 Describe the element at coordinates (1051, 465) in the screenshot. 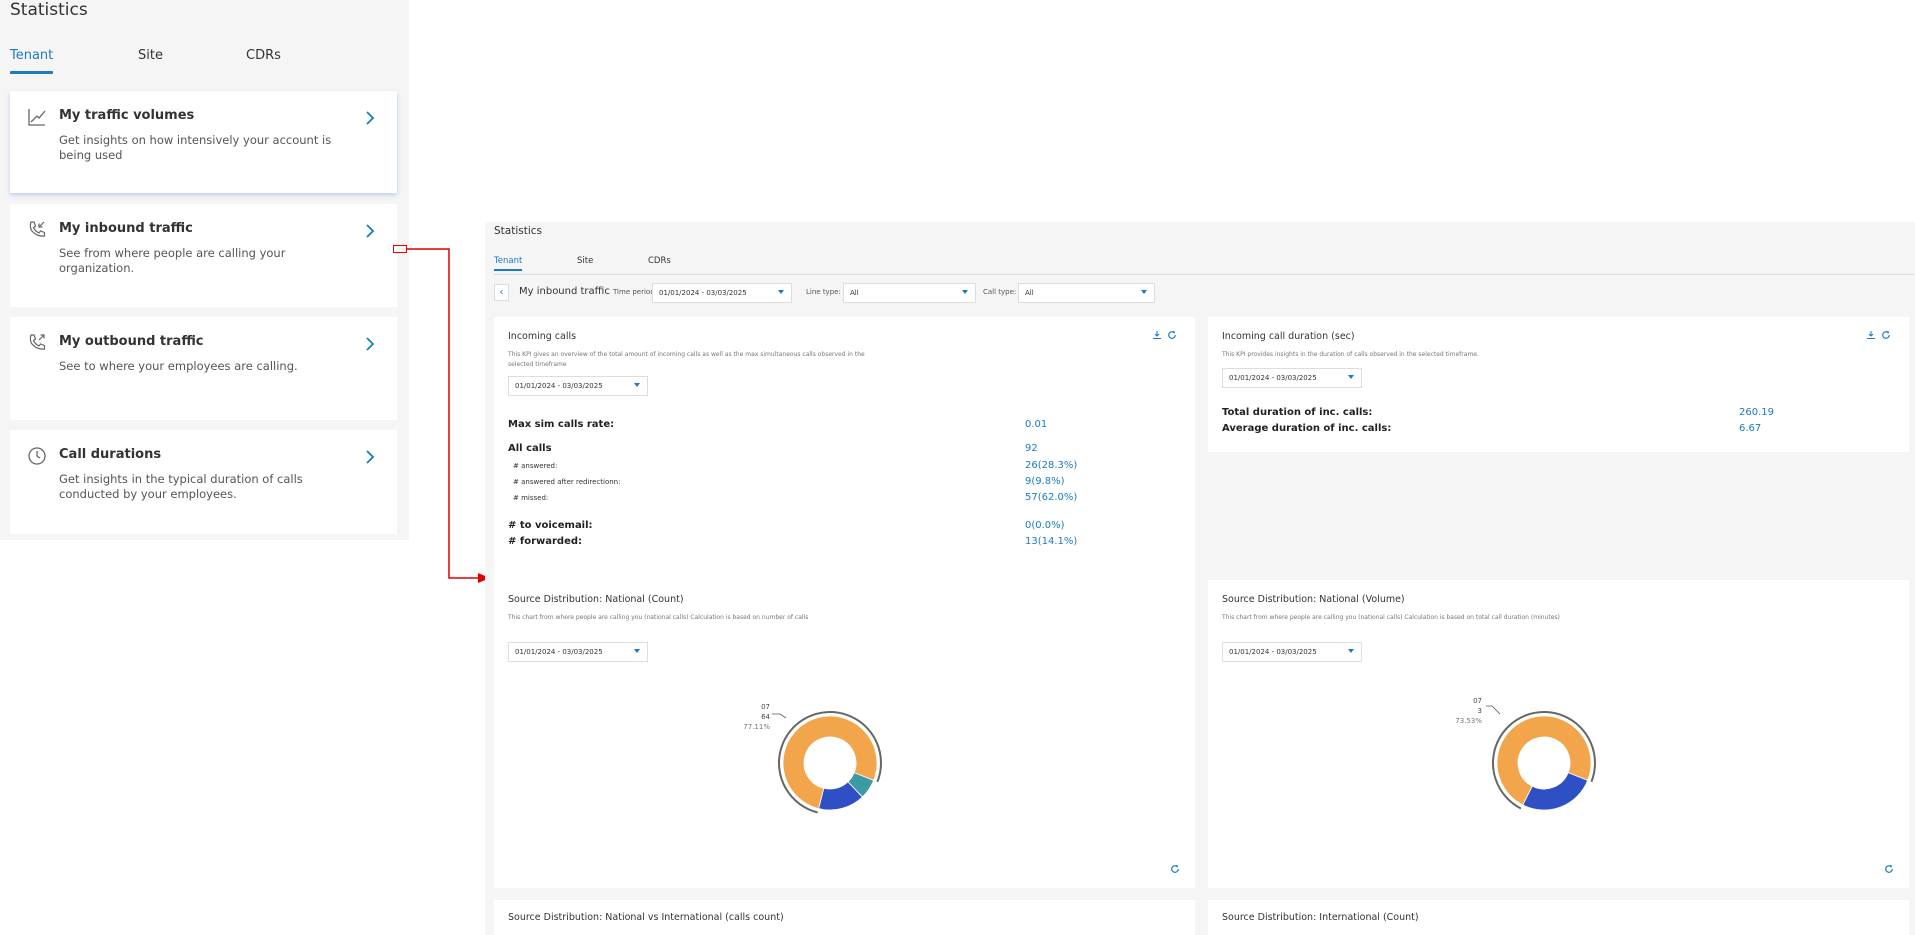

I see `answered-value: 26(28.3%)` at that location.